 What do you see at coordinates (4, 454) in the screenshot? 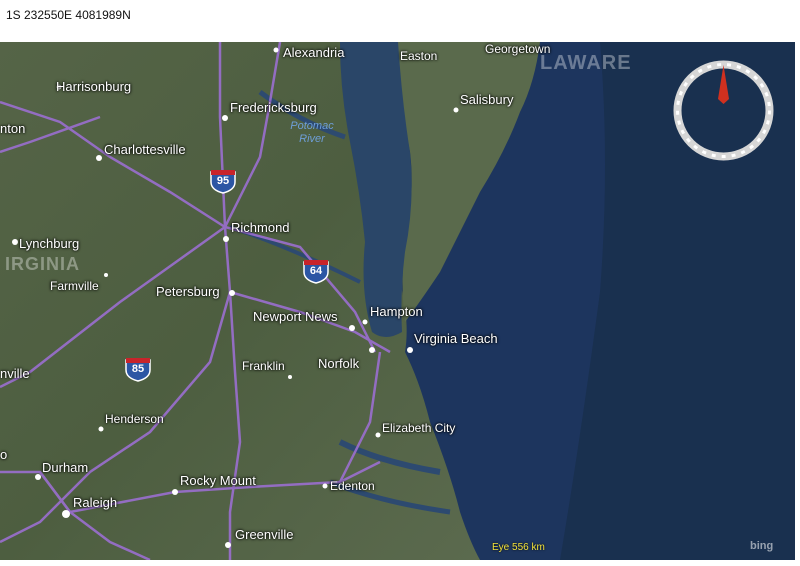
I see `city-o-partial: o` at bounding box center [4, 454].